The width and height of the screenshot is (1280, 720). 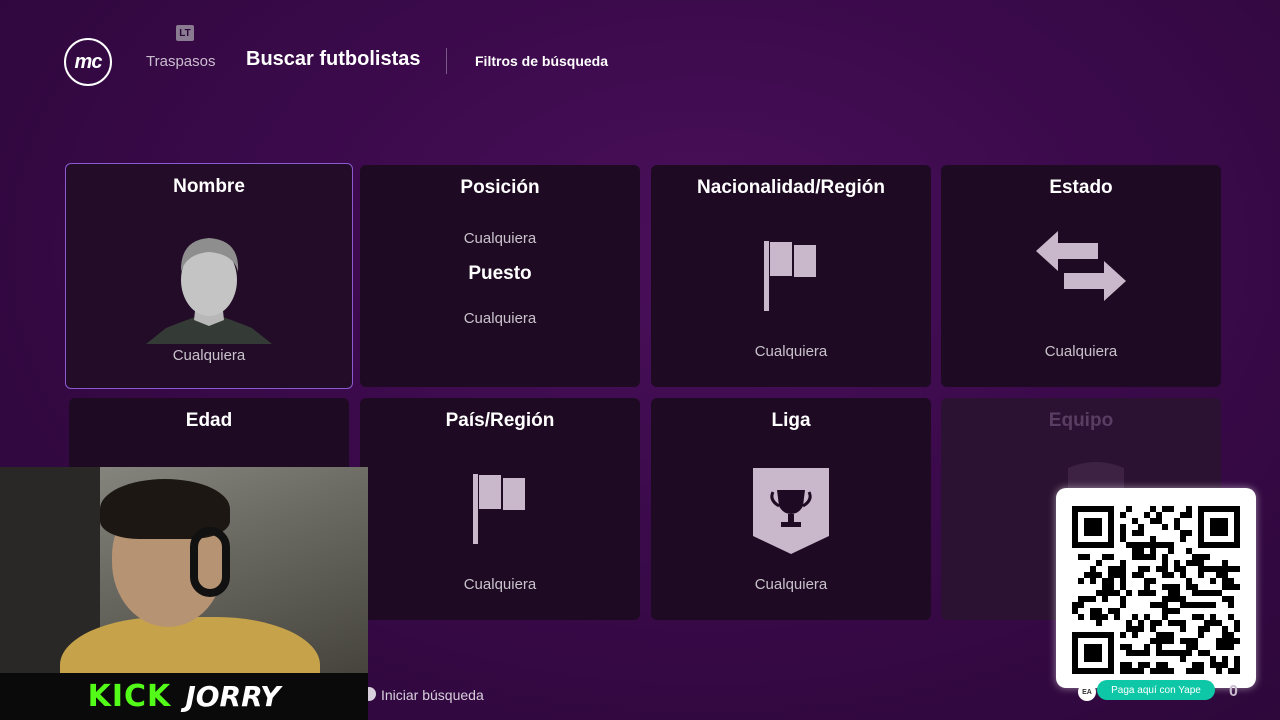 I want to click on card-subvalue: Cualquiera, so click(x=500, y=318).